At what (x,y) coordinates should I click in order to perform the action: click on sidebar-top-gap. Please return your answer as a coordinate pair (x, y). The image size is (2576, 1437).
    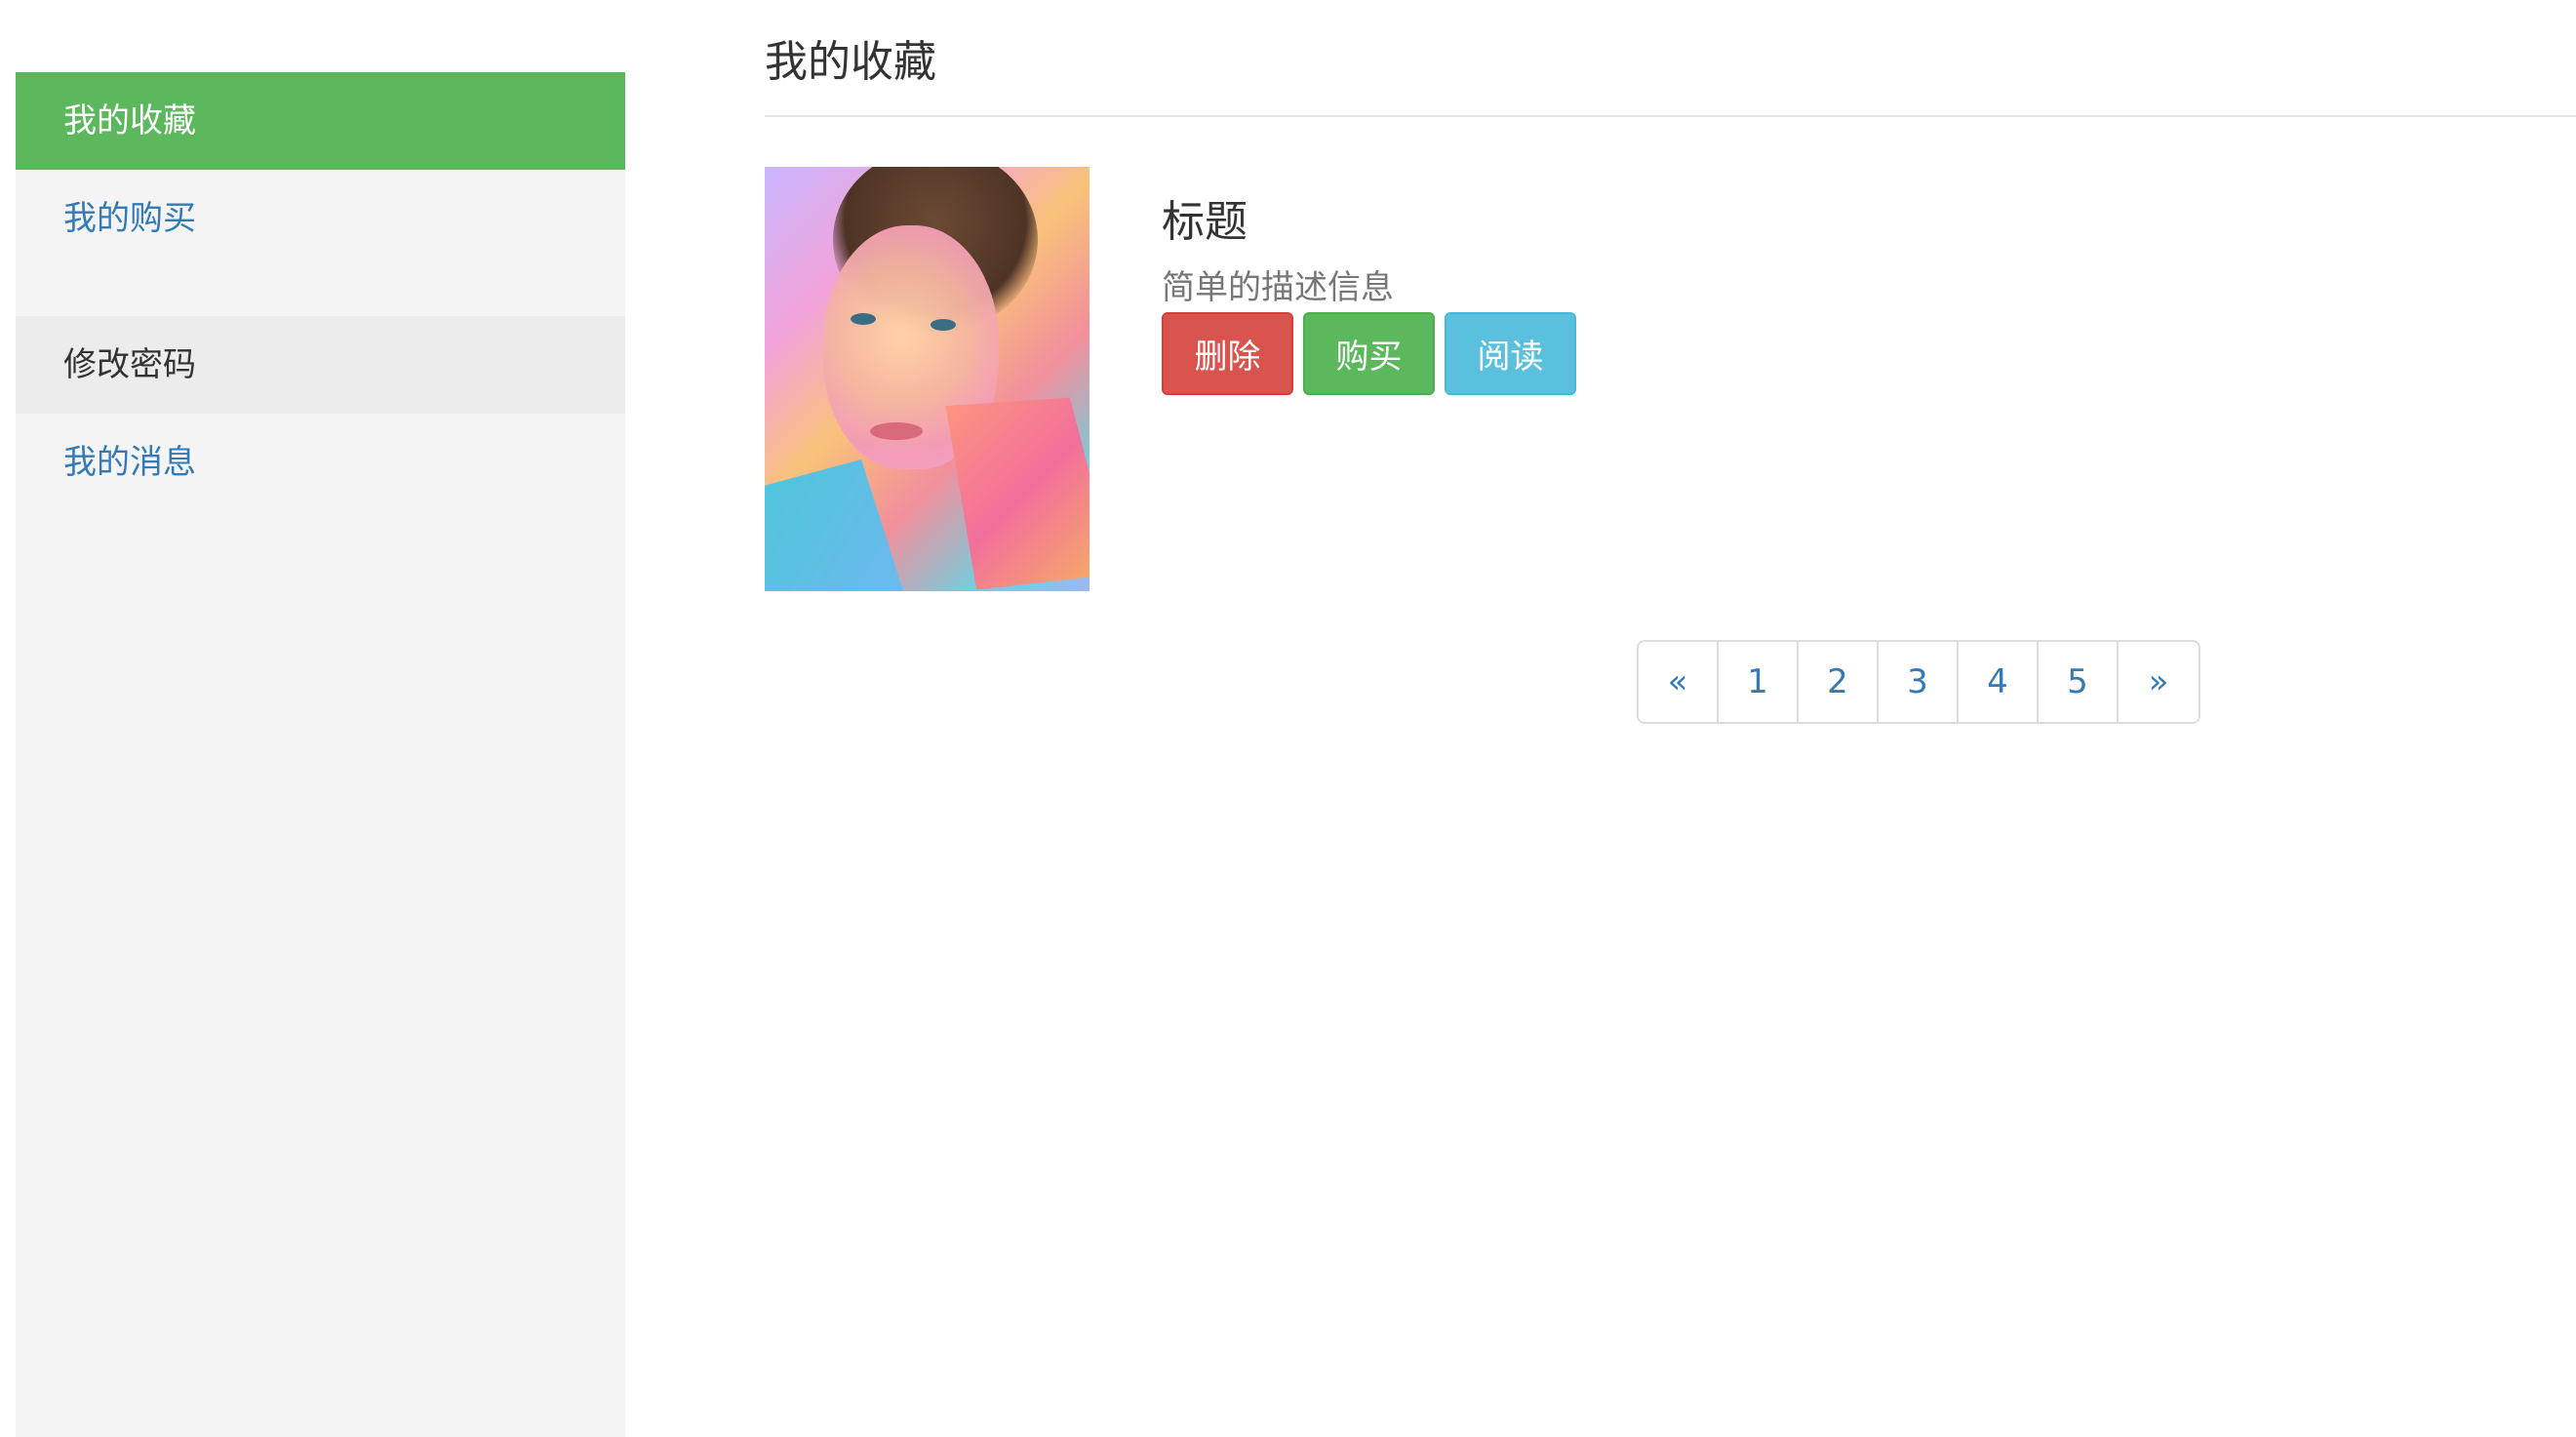
    Looking at the image, I should click on (320, 36).